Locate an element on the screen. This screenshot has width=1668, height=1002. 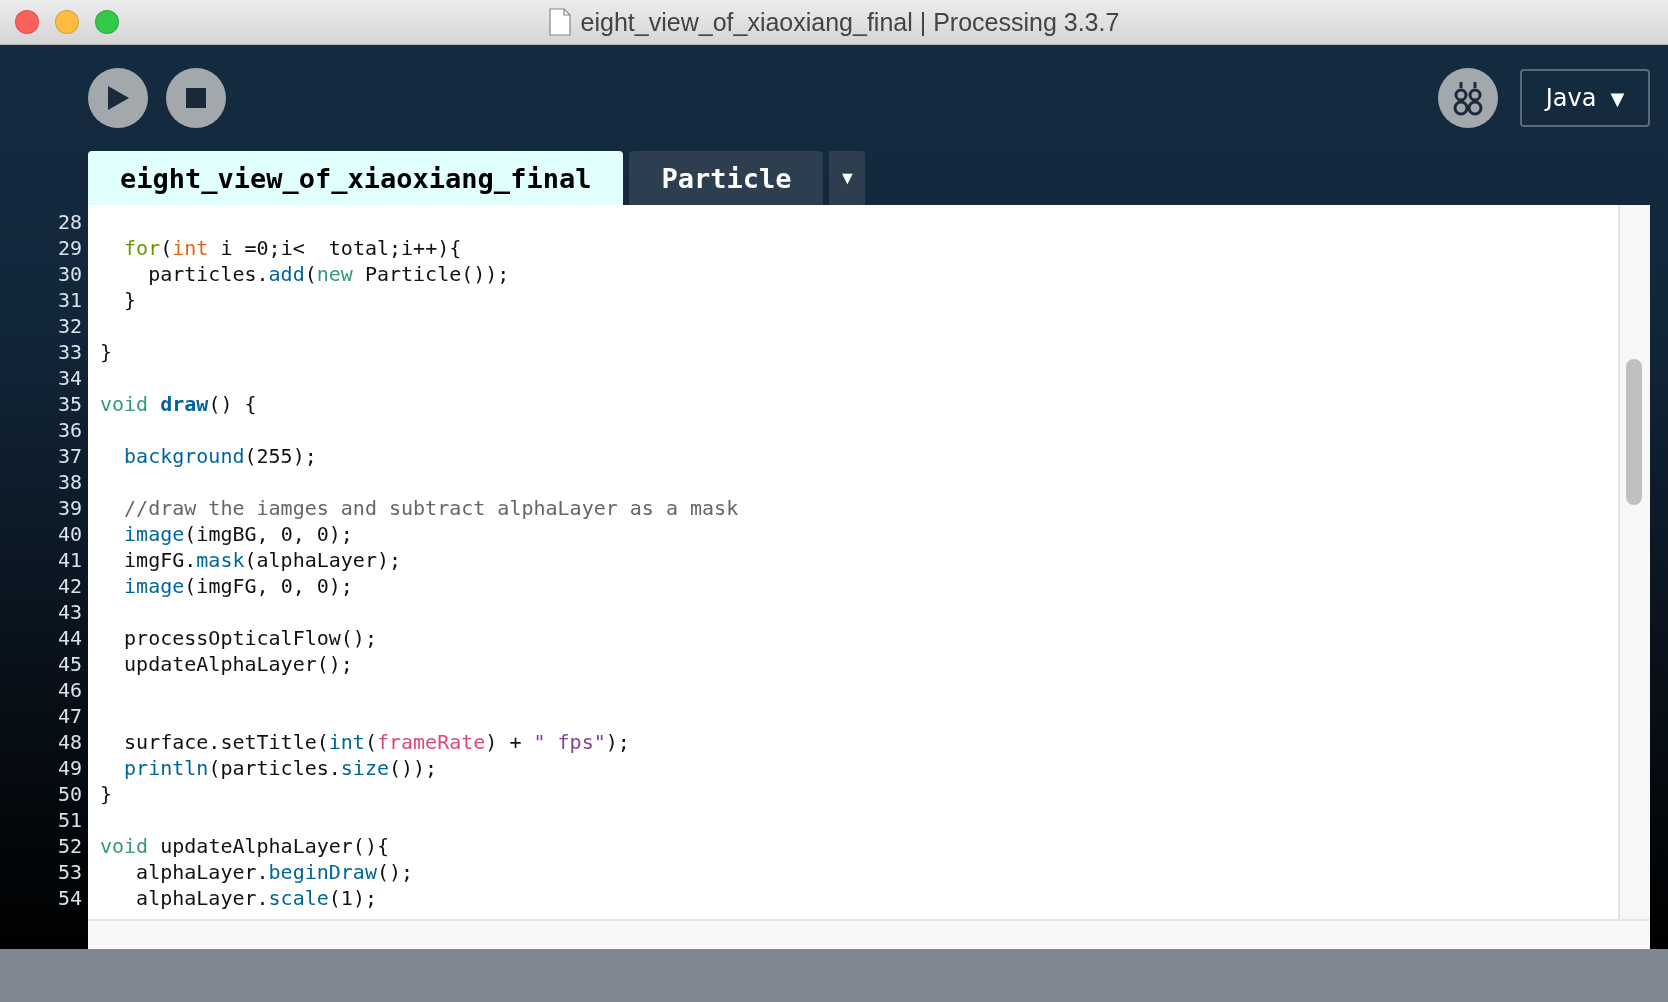
code-line: updateAlphaLayer(); is located at coordinates (238, 664).